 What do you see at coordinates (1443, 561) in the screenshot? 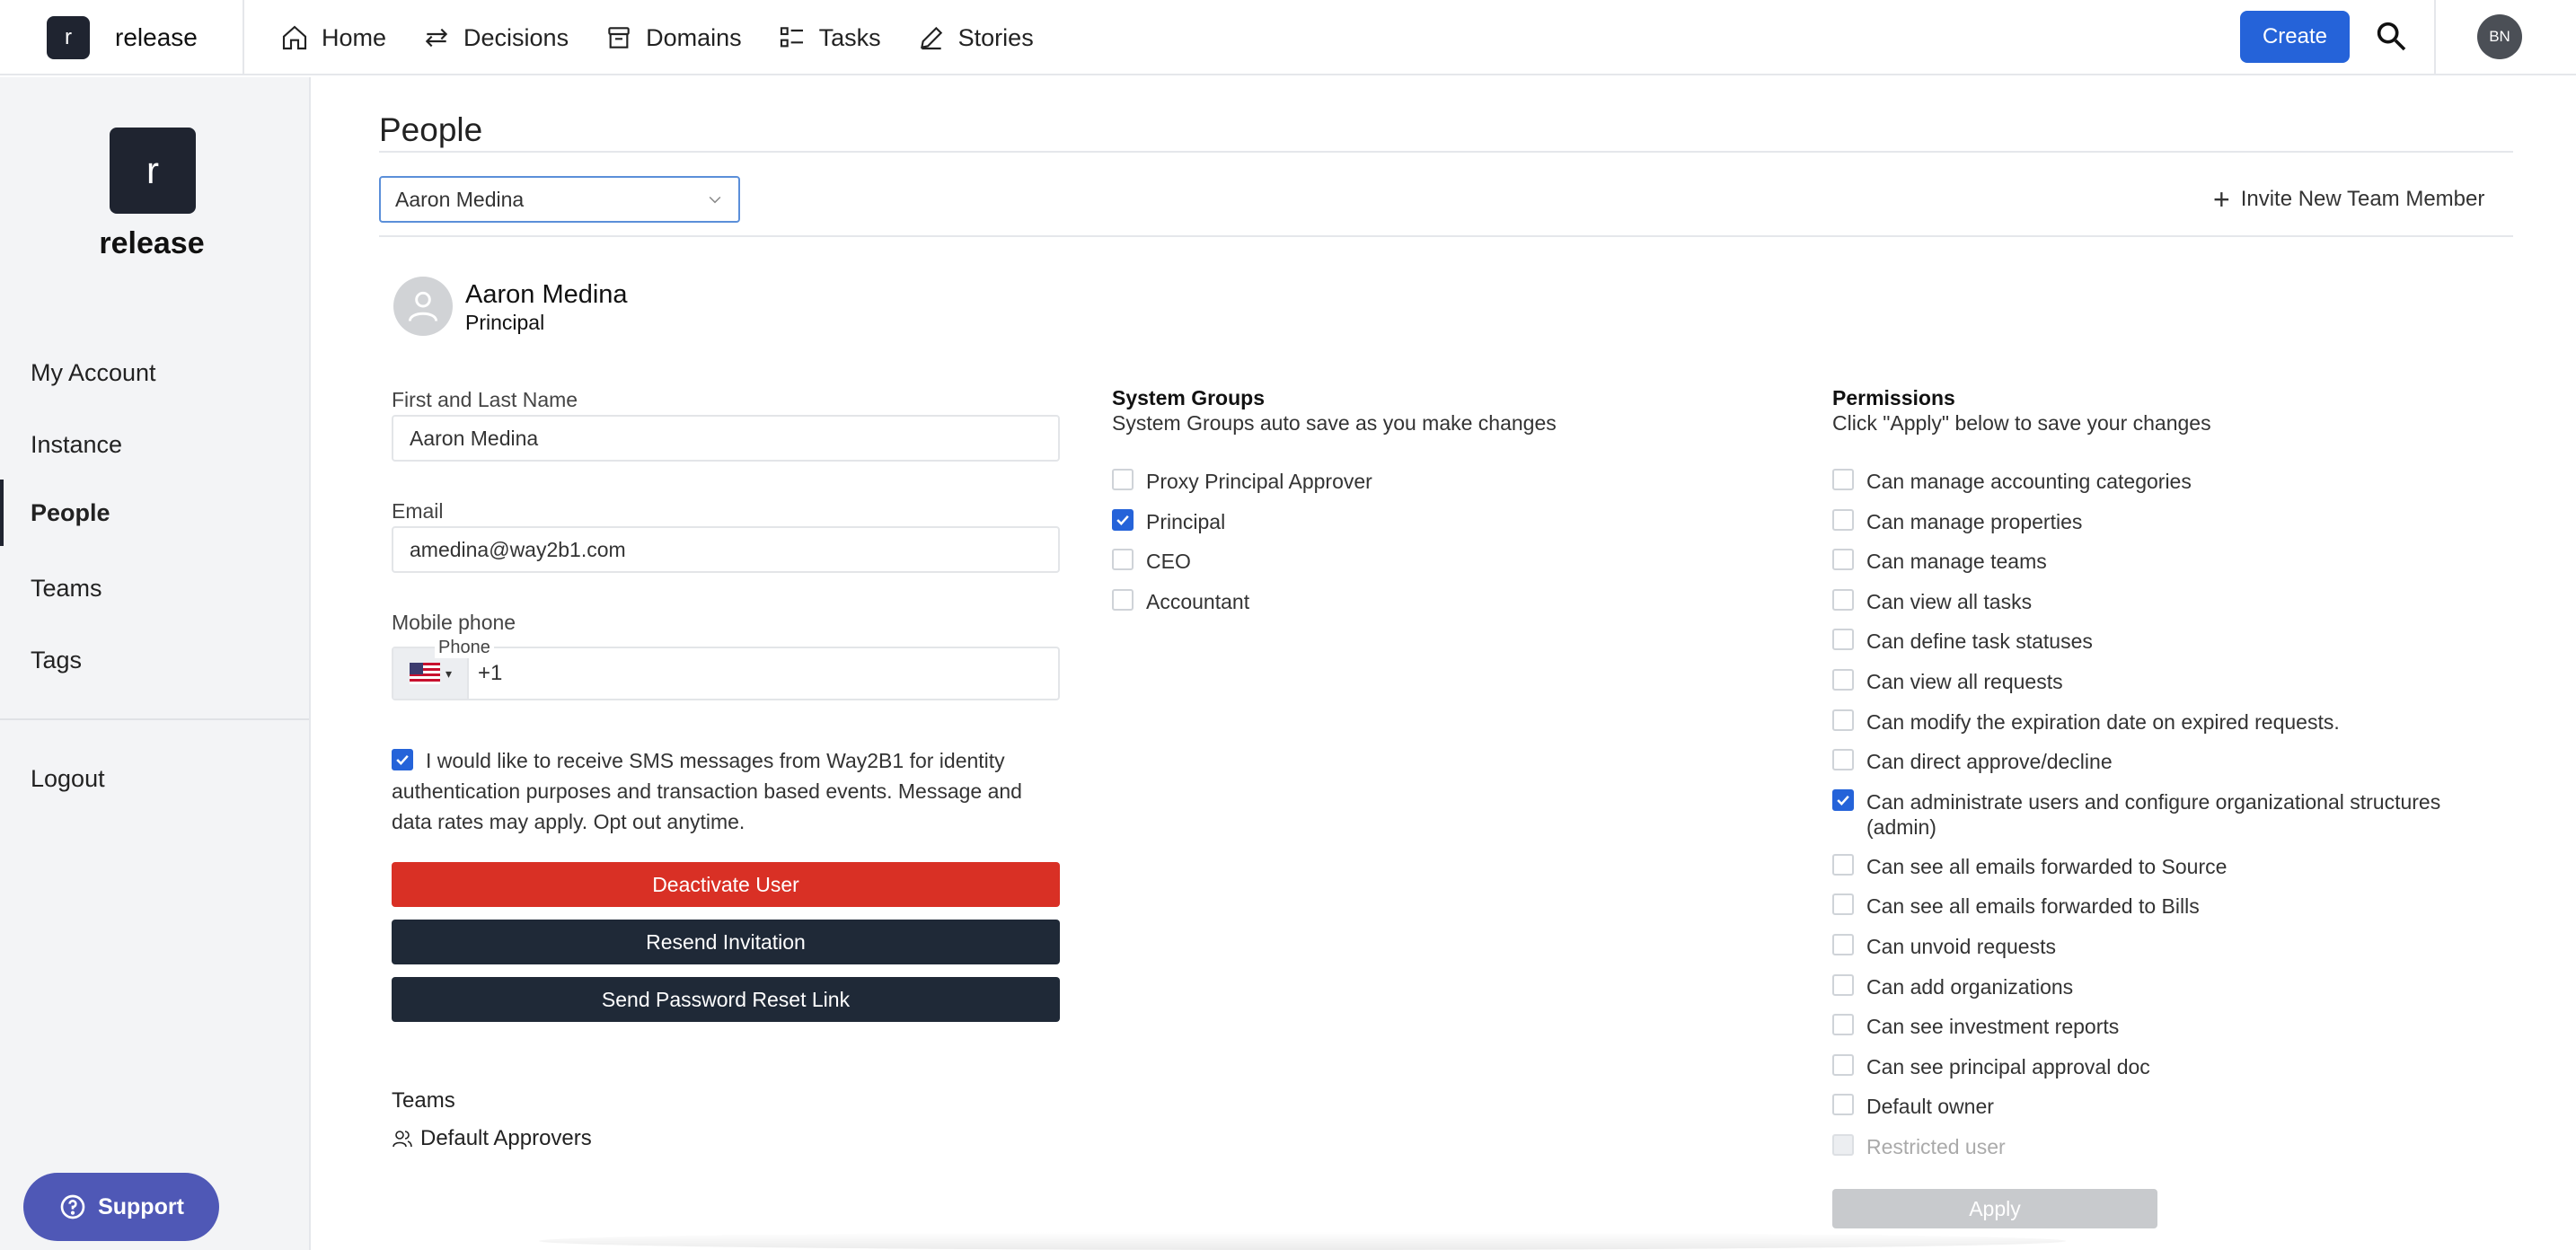
I see `system-group-checkbox-row: CEO` at bounding box center [1443, 561].